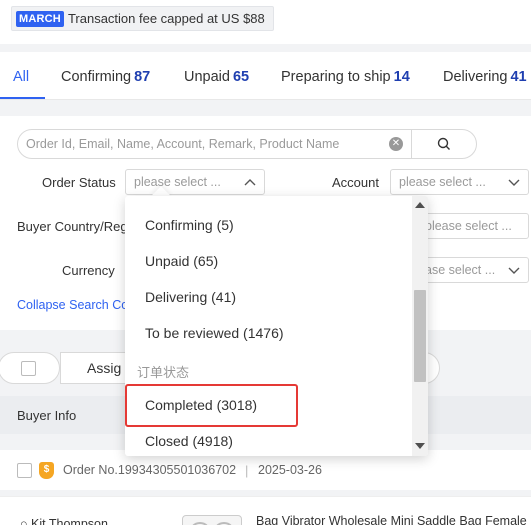  I want to click on order-date: 2025-03-26, so click(290, 470).